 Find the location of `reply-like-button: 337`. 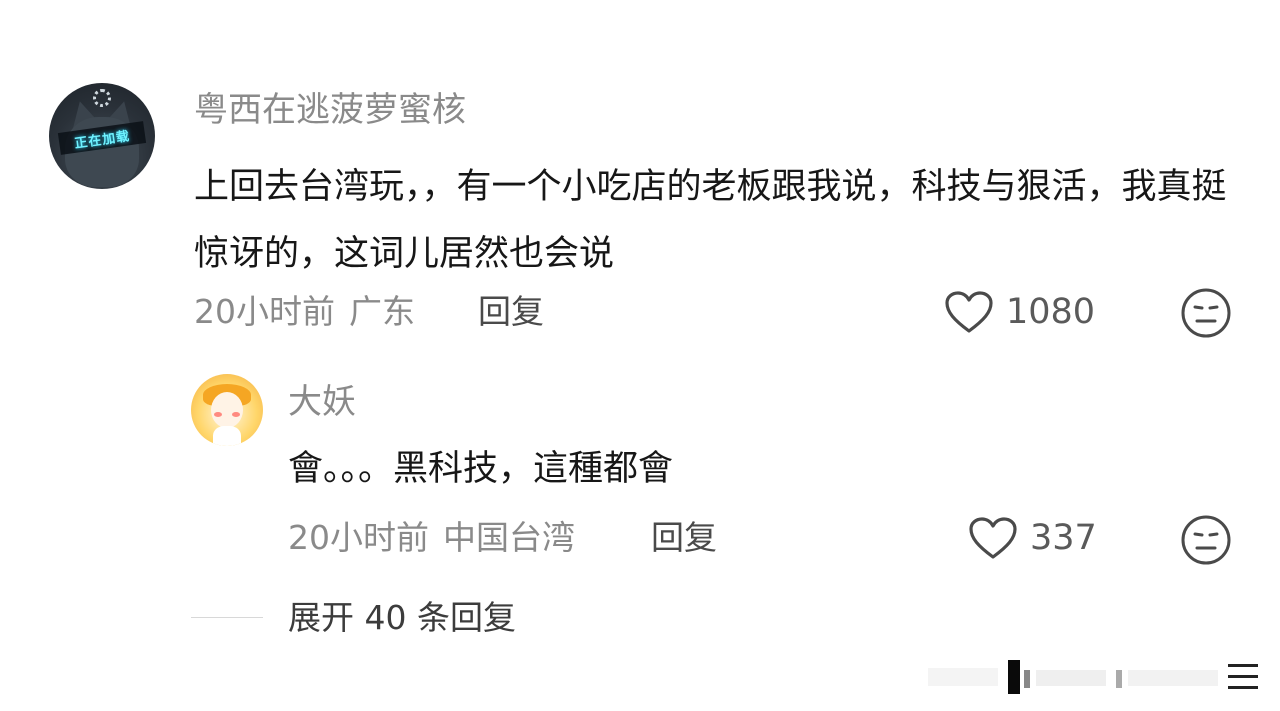

reply-like-button: 337 is located at coordinates (1032, 538).